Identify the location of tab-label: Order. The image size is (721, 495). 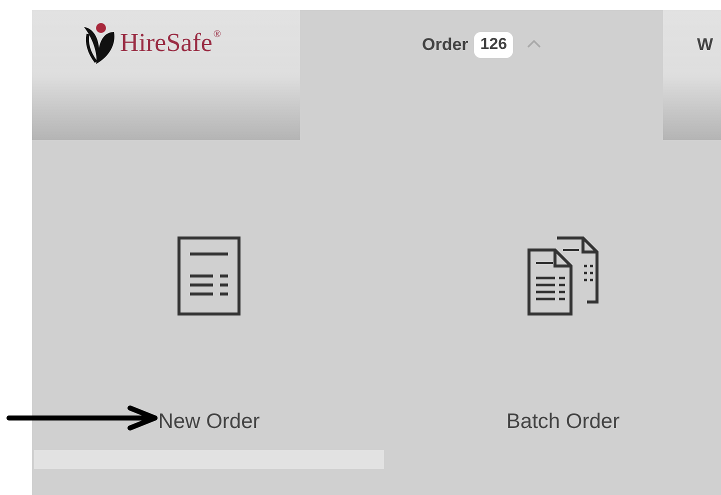
(445, 45).